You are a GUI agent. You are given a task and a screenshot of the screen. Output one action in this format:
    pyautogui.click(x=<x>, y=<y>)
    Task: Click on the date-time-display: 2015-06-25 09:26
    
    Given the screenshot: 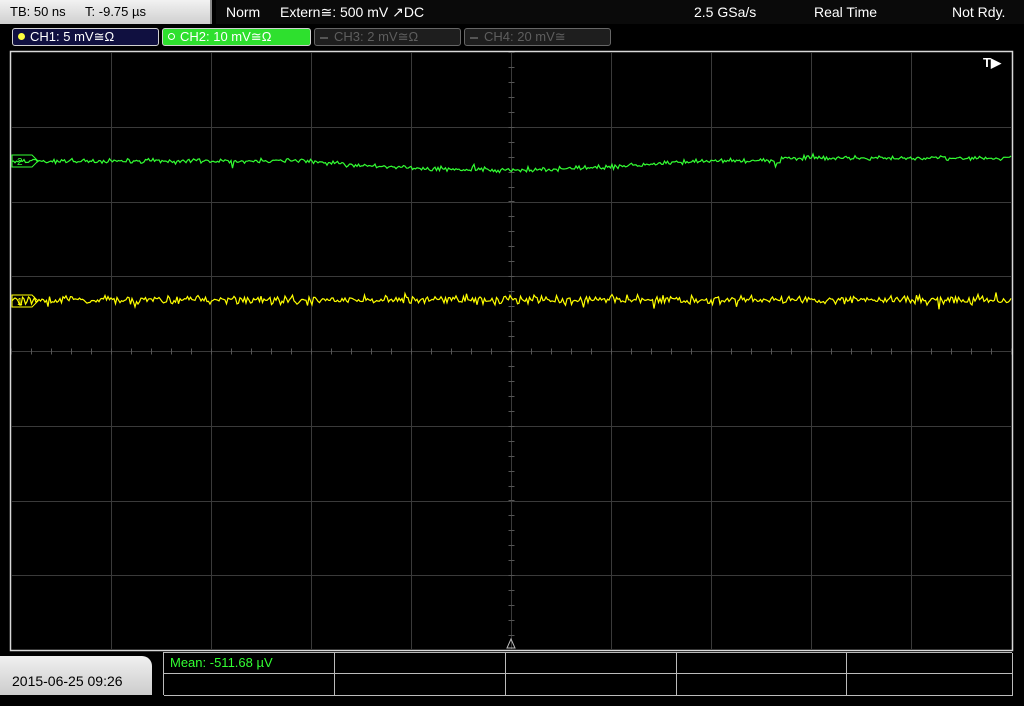 What is the action you would take?
    pyautogui.click(x=76, y=675)
    